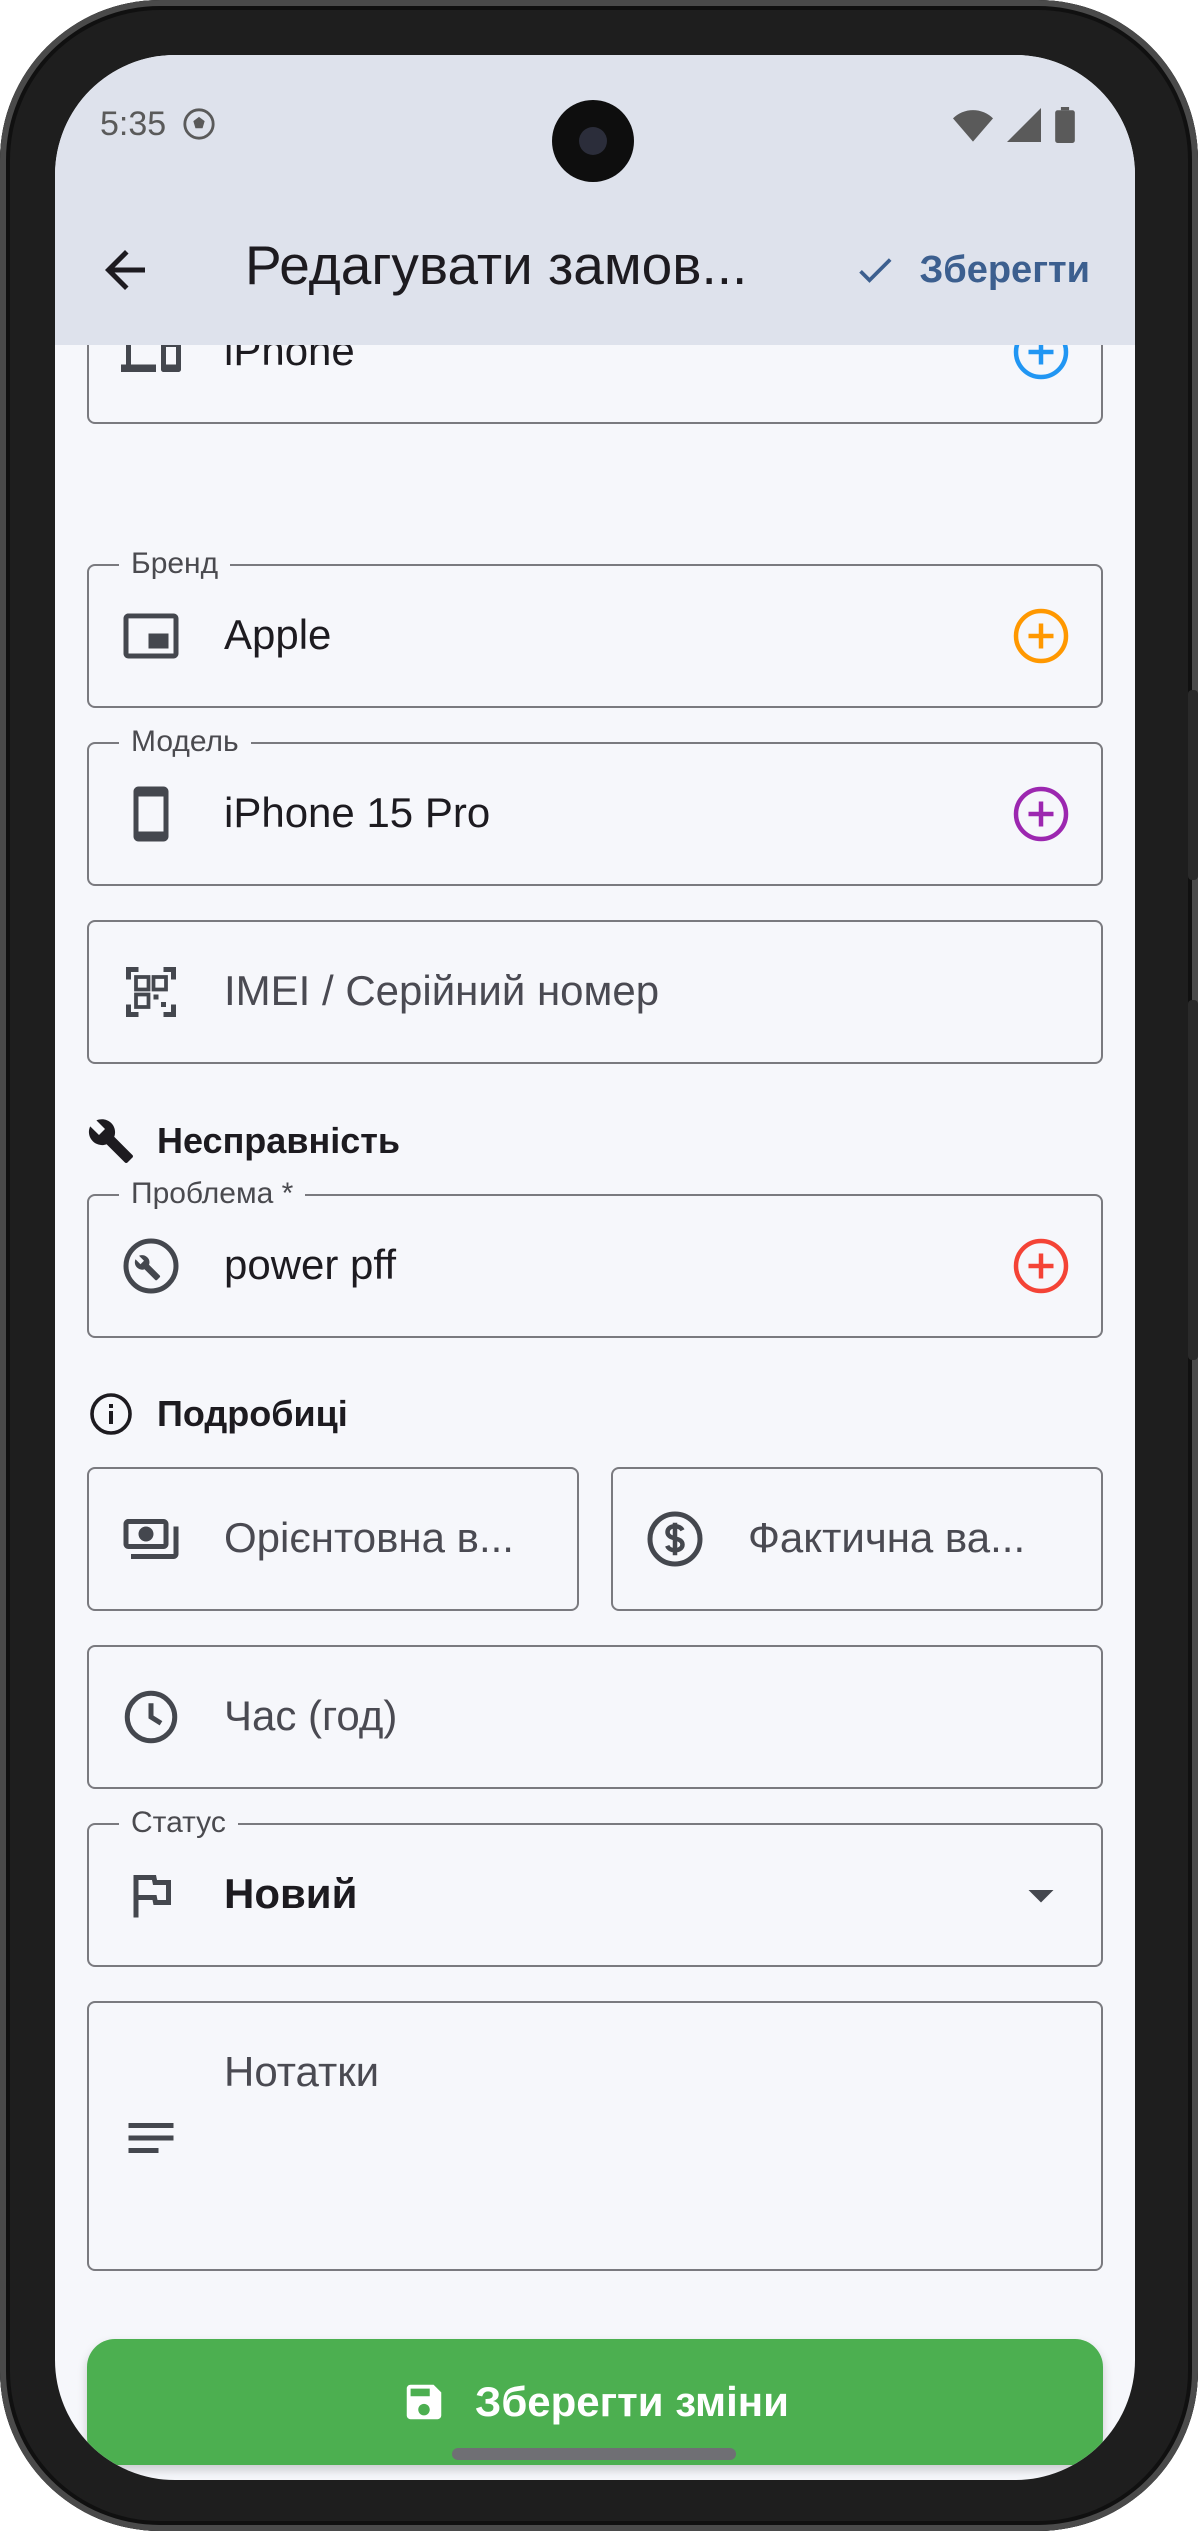 The width and height of the screenshot is (1198, 2531). Describe the element at coordinates (212, 1194) in the screenshot. I see `problem-label: Проблема *` at that location.